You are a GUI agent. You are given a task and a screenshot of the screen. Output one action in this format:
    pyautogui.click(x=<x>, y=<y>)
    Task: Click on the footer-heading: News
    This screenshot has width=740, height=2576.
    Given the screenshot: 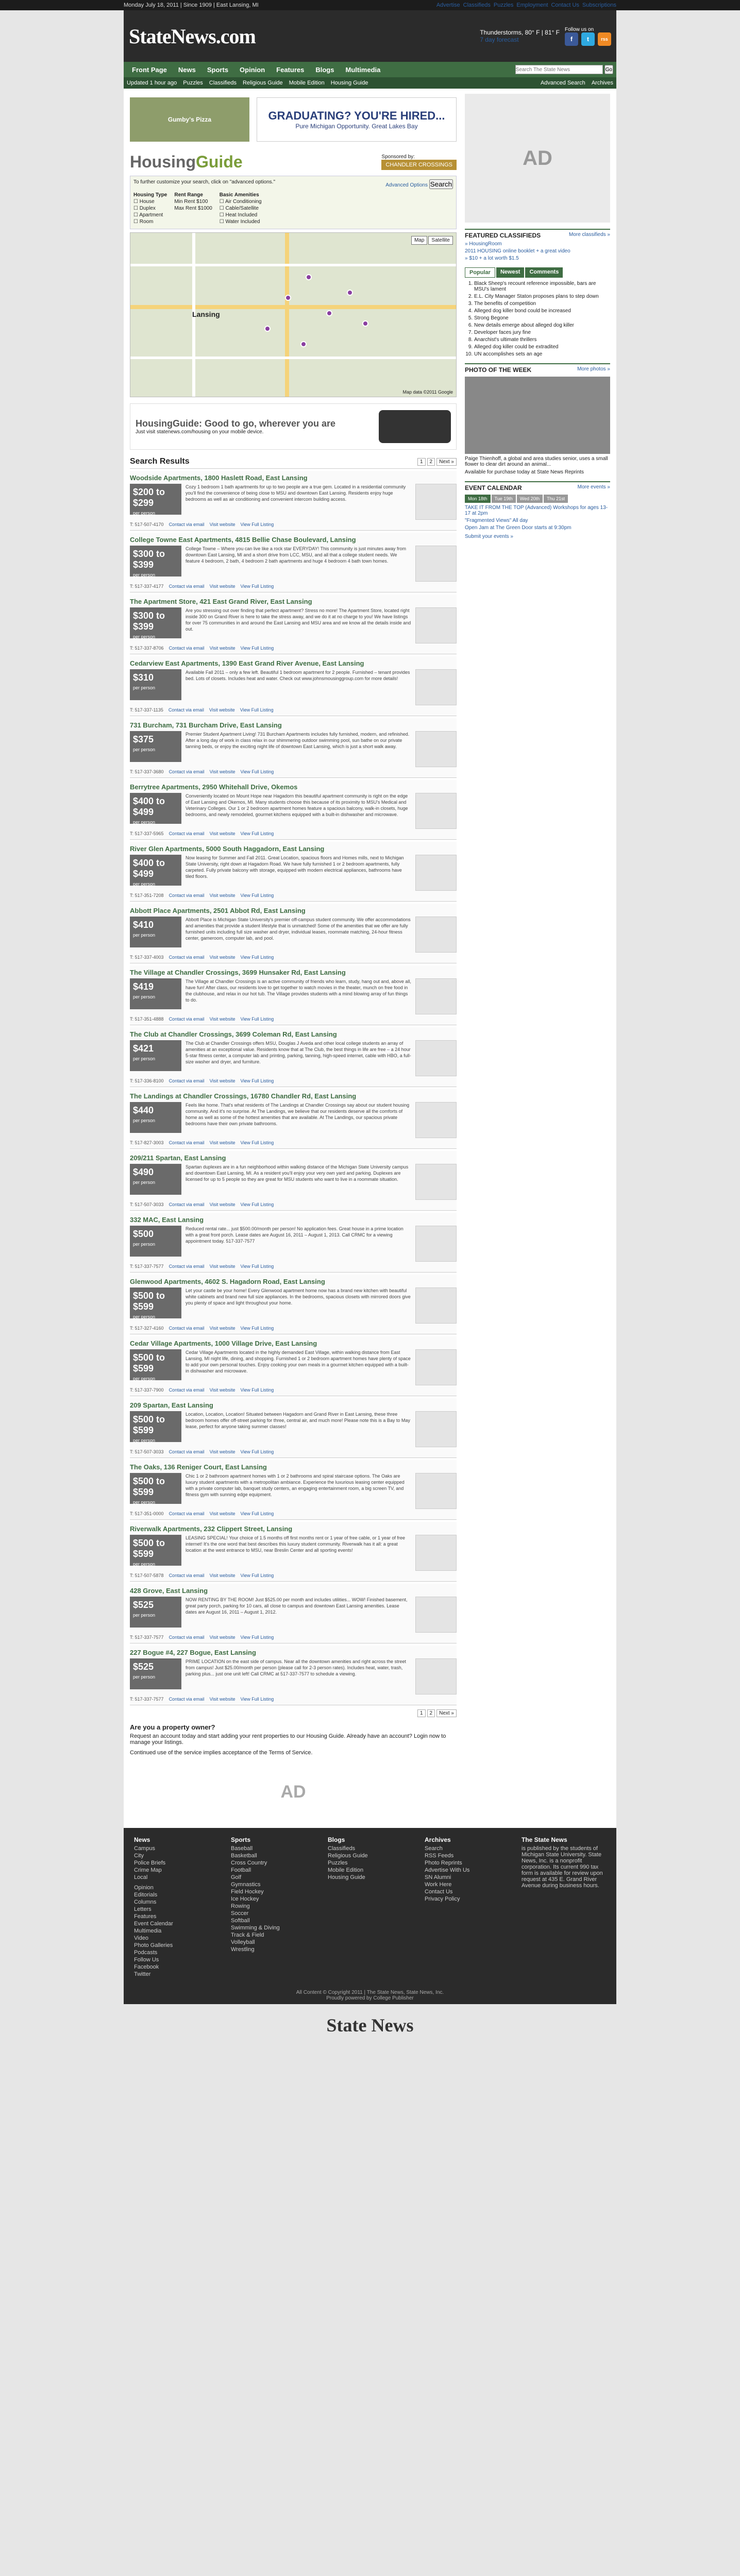 What is the action you would take?
    pyautogui.click(x=176, y=1839)
    